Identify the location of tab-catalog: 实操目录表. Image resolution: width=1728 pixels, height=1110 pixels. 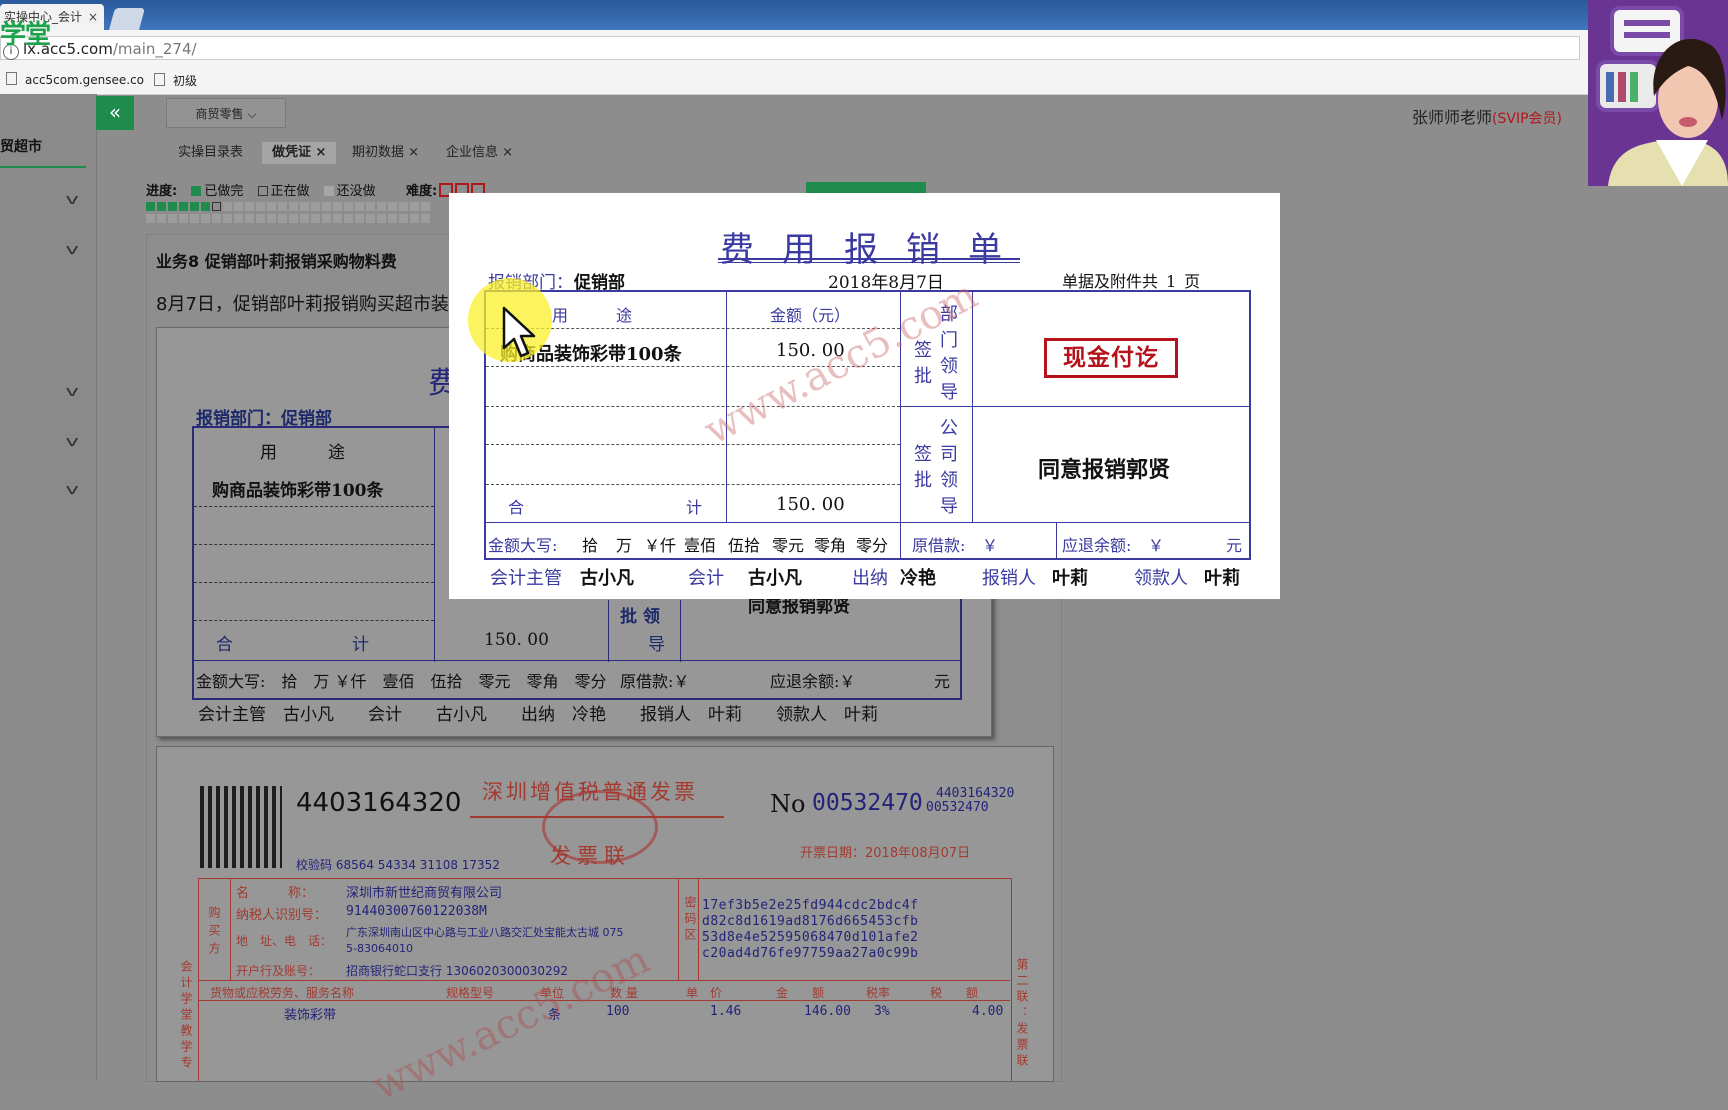
(210, 153).